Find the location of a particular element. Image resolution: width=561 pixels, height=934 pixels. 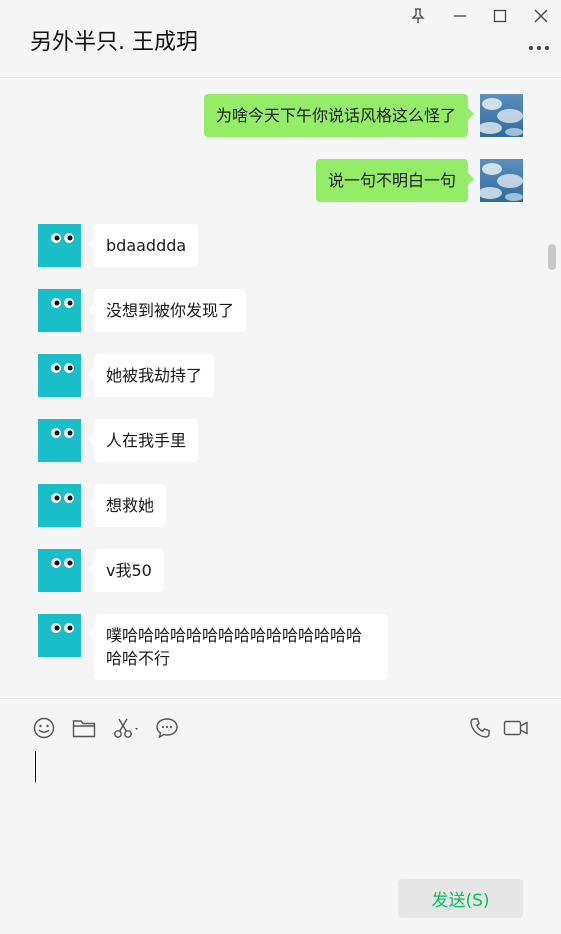

message-bubble: 她被我劫持了 is located at coordinates (151, 375).